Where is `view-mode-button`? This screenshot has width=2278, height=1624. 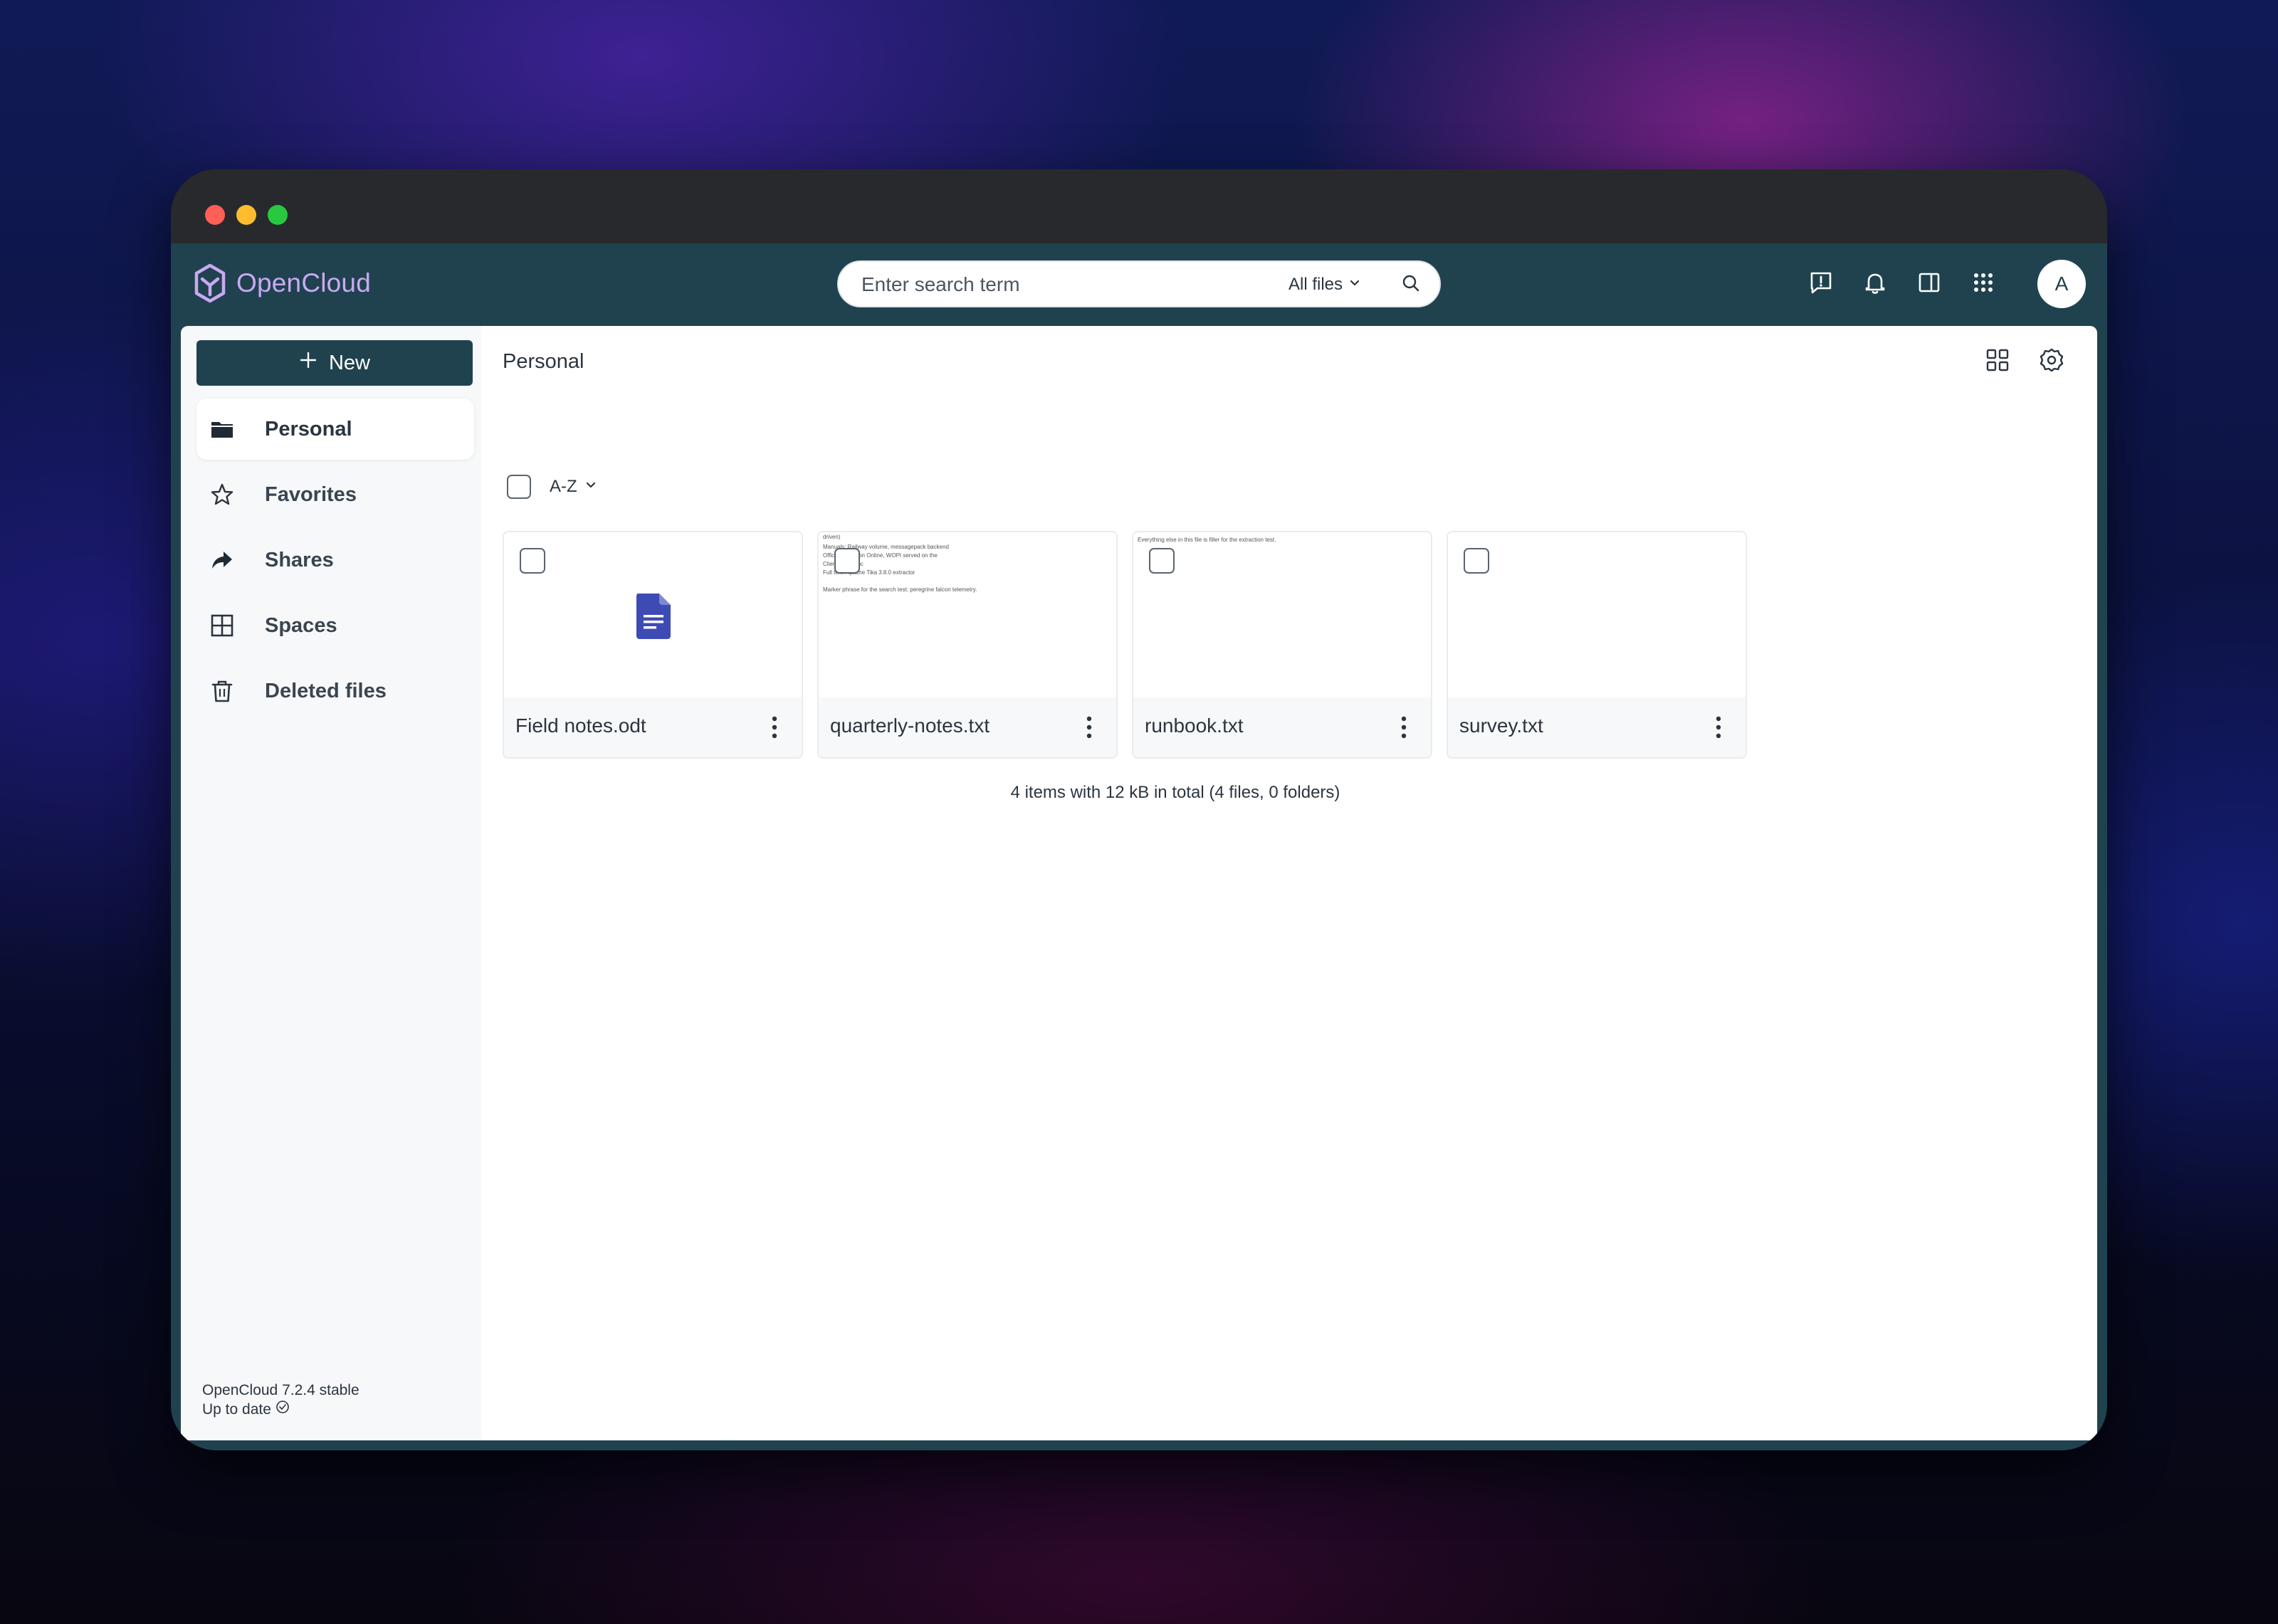 view-mode-button is located at coordinates (1997, 361).